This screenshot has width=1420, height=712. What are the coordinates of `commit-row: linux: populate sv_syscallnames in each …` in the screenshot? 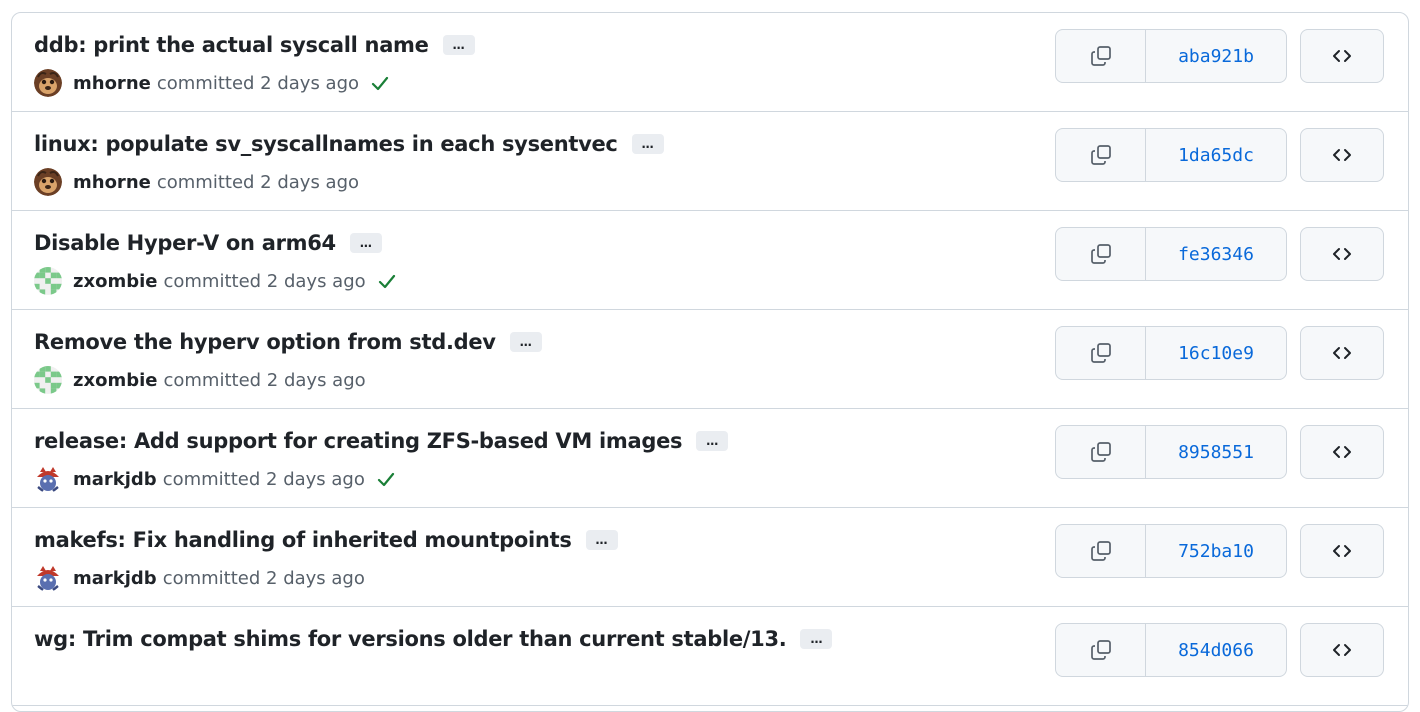 It's located at (710, 161).